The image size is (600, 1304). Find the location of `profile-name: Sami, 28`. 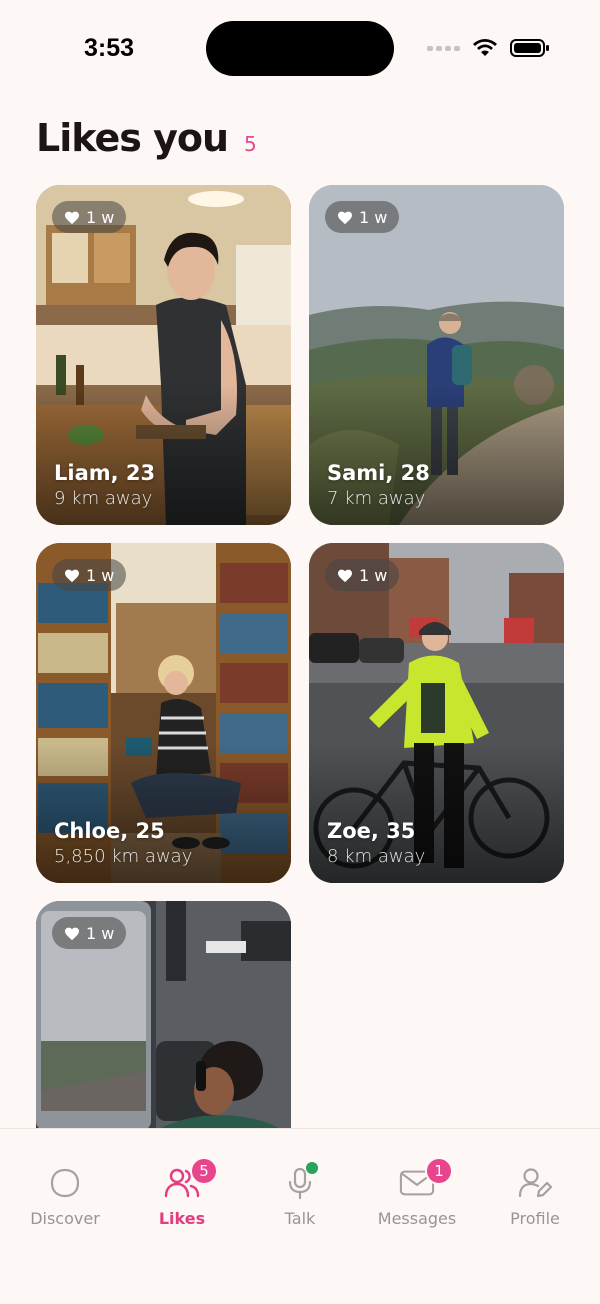

profile-name: Sami, 28 is located at coordinates (378, 473).